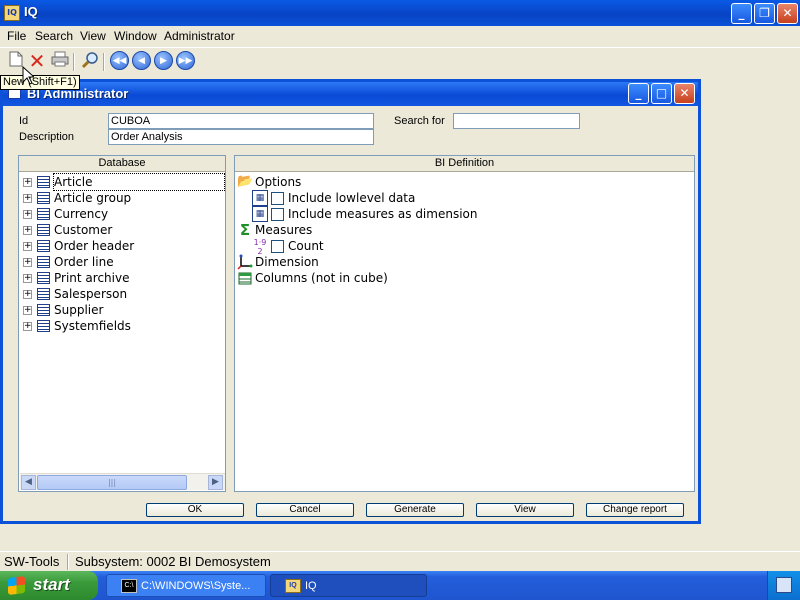 This screenshot has height=600, width=800. I want to click on menu-search: Search, so click(54, 36).